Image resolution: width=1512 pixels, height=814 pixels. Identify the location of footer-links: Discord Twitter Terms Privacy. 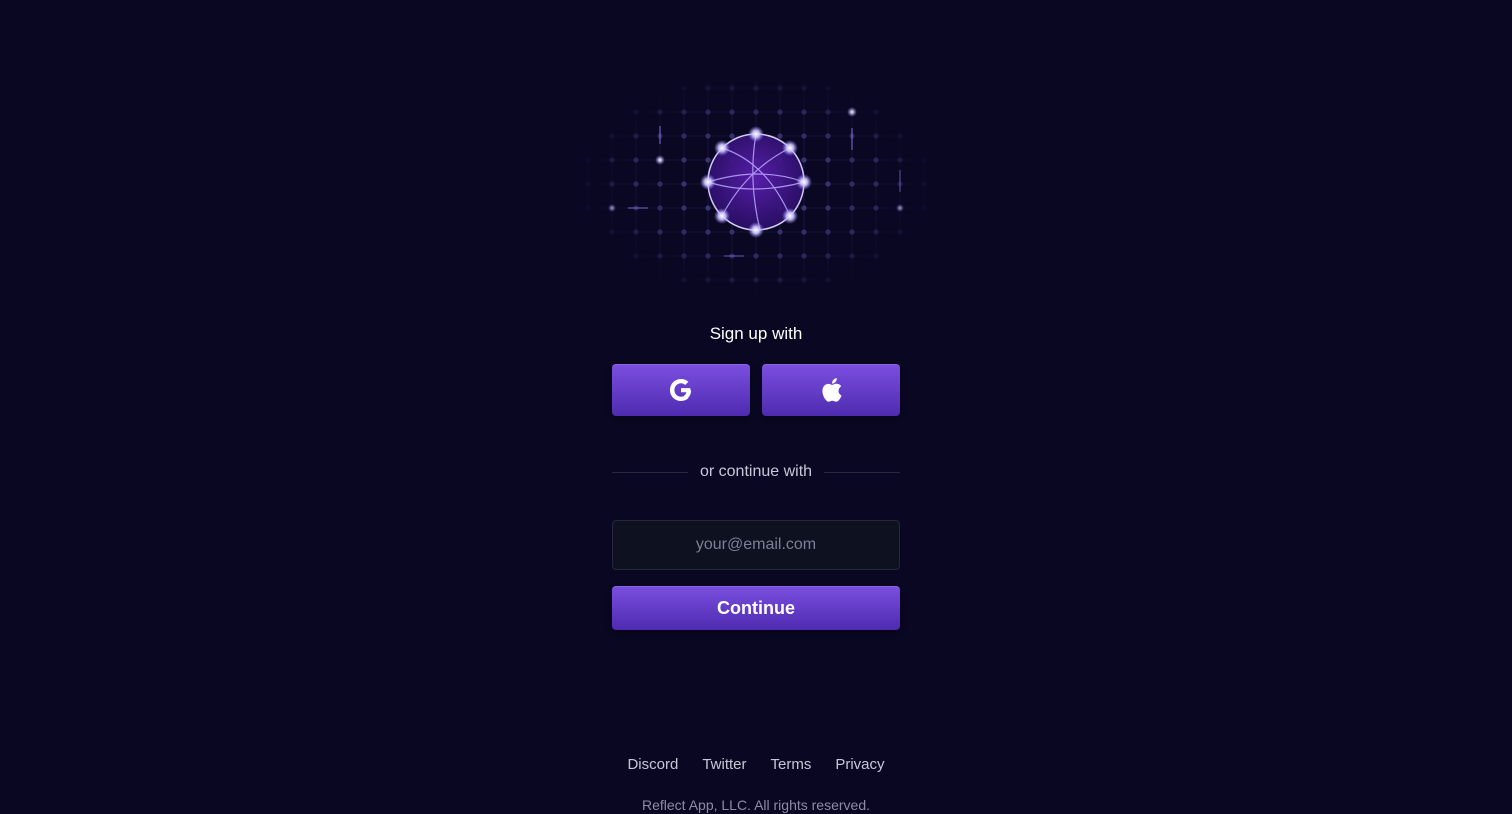
(756, 764).